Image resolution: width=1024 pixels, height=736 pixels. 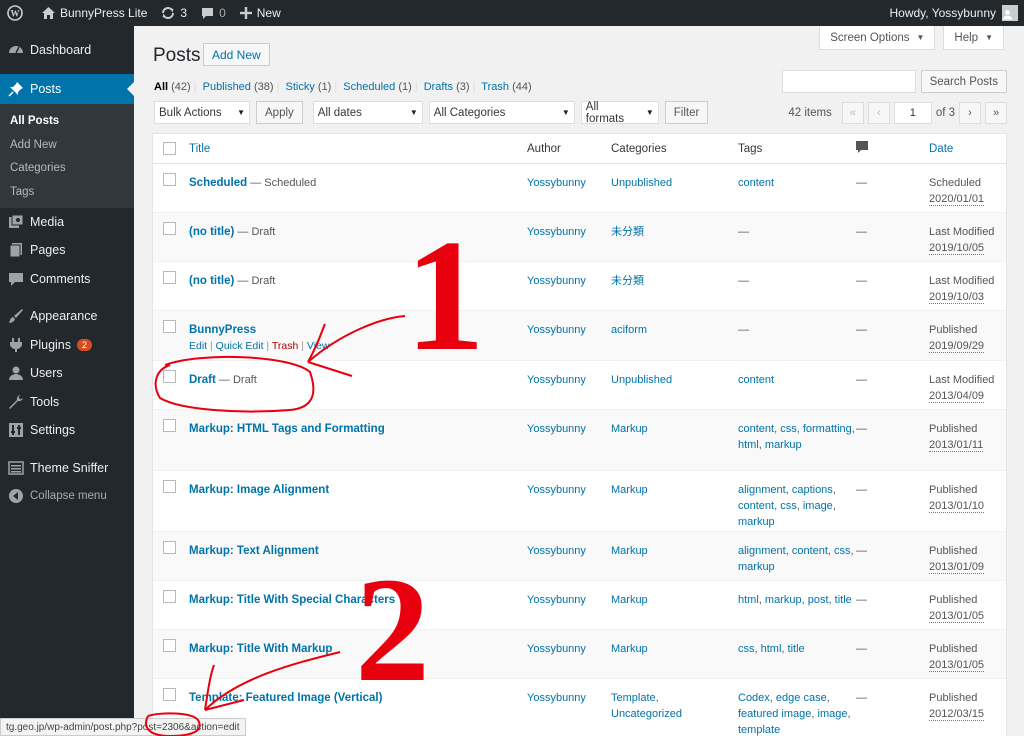 I want to click on column-date: Date, so click(x=966, y=149).